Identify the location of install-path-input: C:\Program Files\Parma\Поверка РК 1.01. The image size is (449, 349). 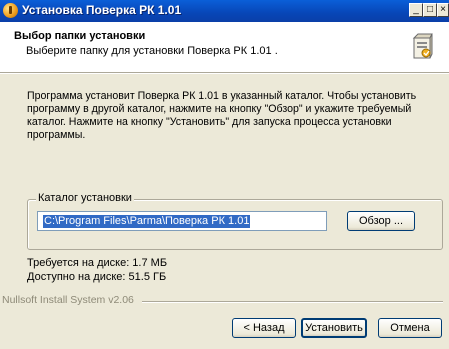
(182, 221).